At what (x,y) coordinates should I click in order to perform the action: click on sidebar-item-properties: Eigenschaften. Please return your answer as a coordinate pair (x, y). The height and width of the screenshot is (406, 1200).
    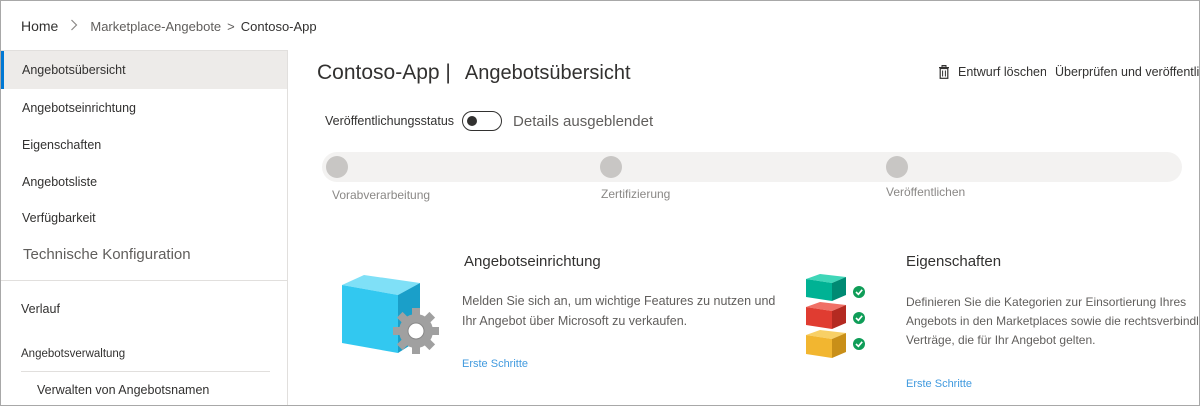
    Looking at the image, I should click on (144, 145).